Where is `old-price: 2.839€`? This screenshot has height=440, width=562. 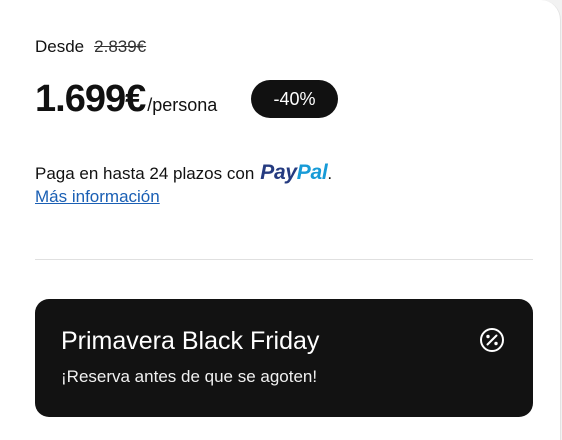 old-price: 2.839€ is located at coordinates (120, 46).